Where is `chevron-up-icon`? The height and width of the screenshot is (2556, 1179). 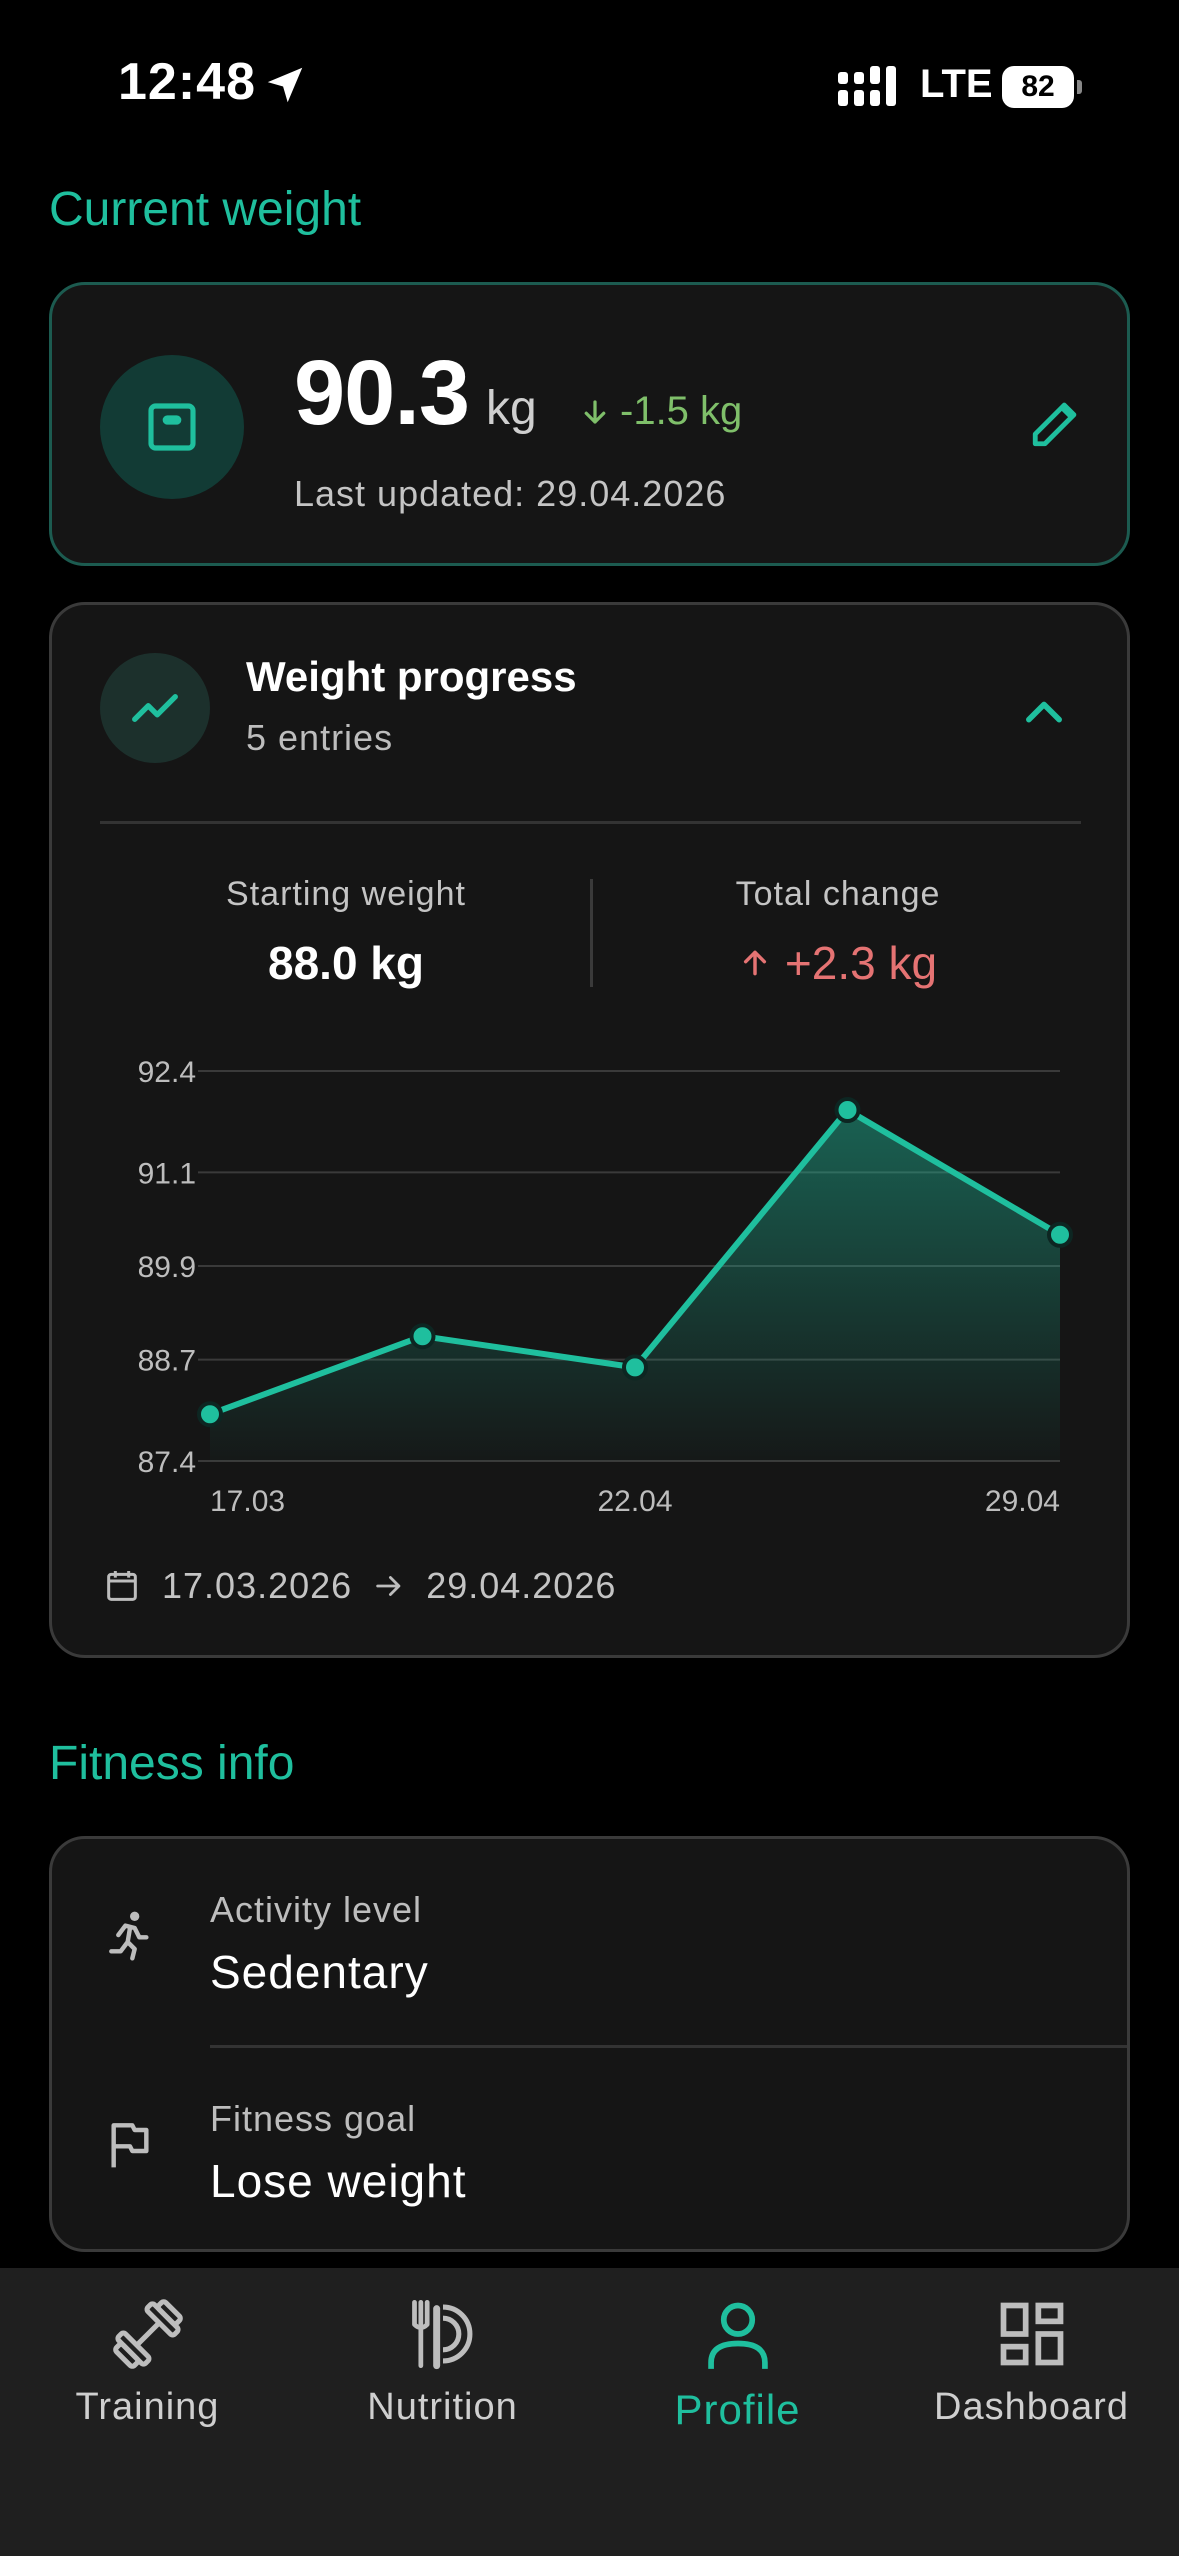
chevron-up-icon is located at coordinates (1044, 711).